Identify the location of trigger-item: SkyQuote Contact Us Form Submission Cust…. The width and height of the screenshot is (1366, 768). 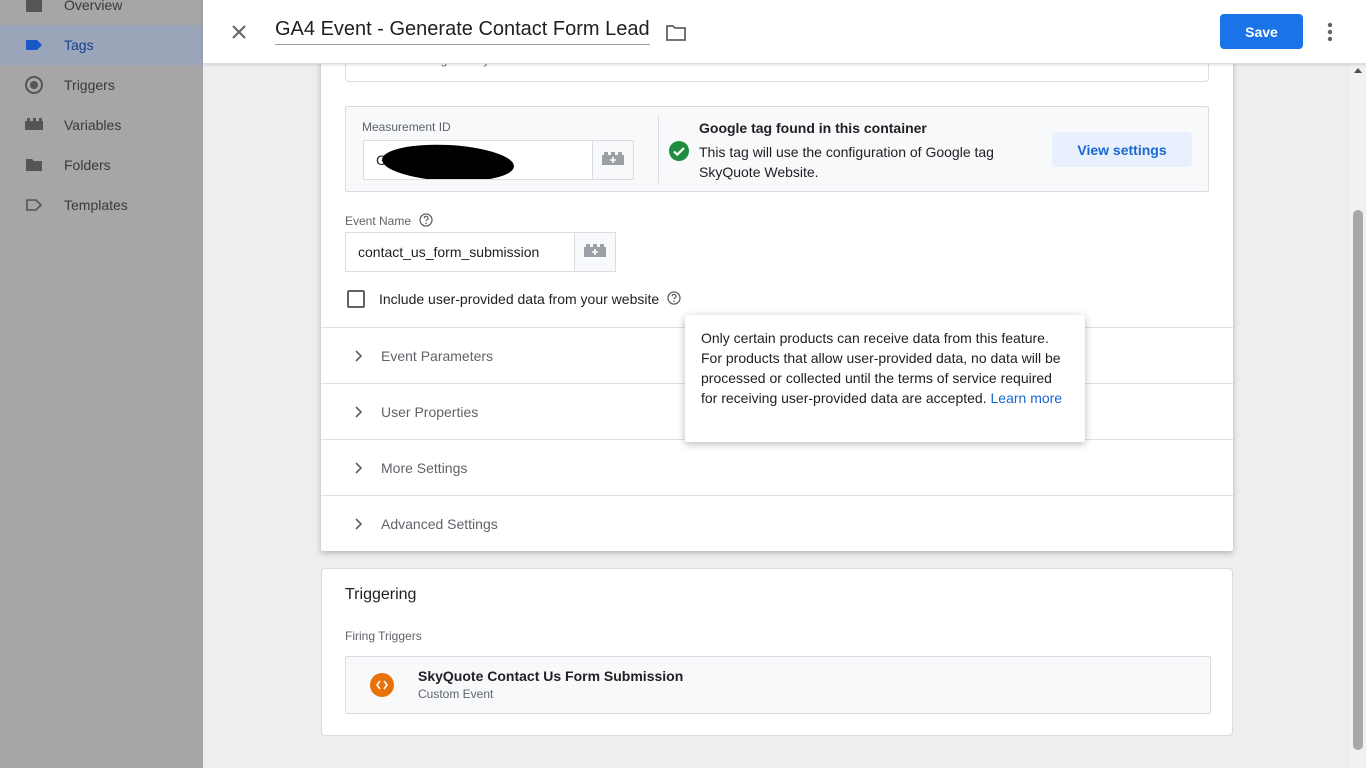
(778, 685).